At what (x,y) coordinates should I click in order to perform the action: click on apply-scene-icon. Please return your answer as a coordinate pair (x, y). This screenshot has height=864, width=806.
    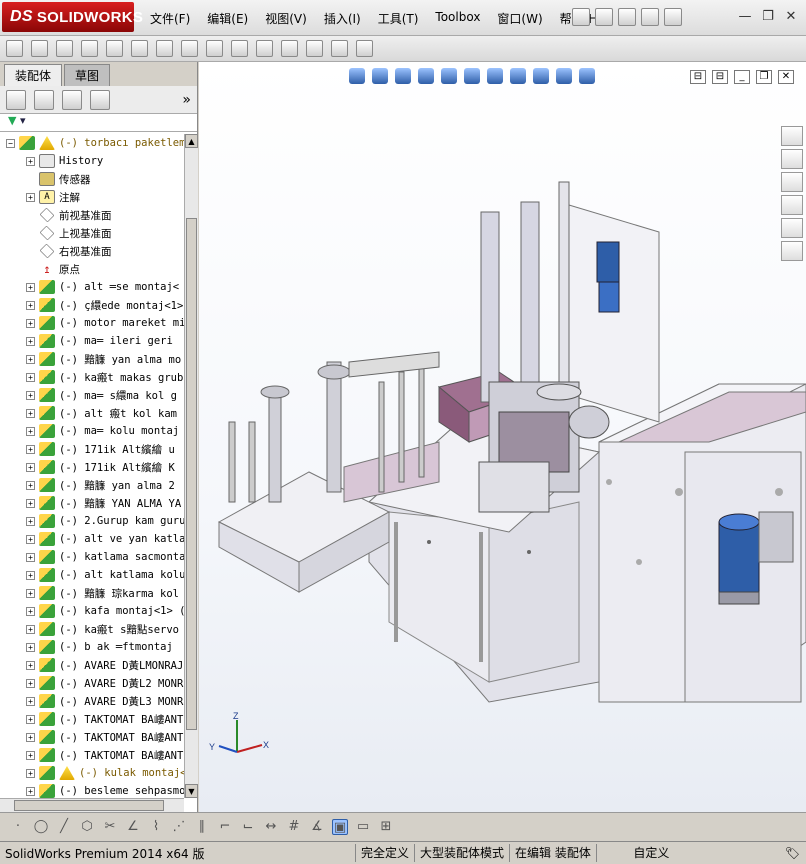
    Looking at the image, I should click on (564, 76).